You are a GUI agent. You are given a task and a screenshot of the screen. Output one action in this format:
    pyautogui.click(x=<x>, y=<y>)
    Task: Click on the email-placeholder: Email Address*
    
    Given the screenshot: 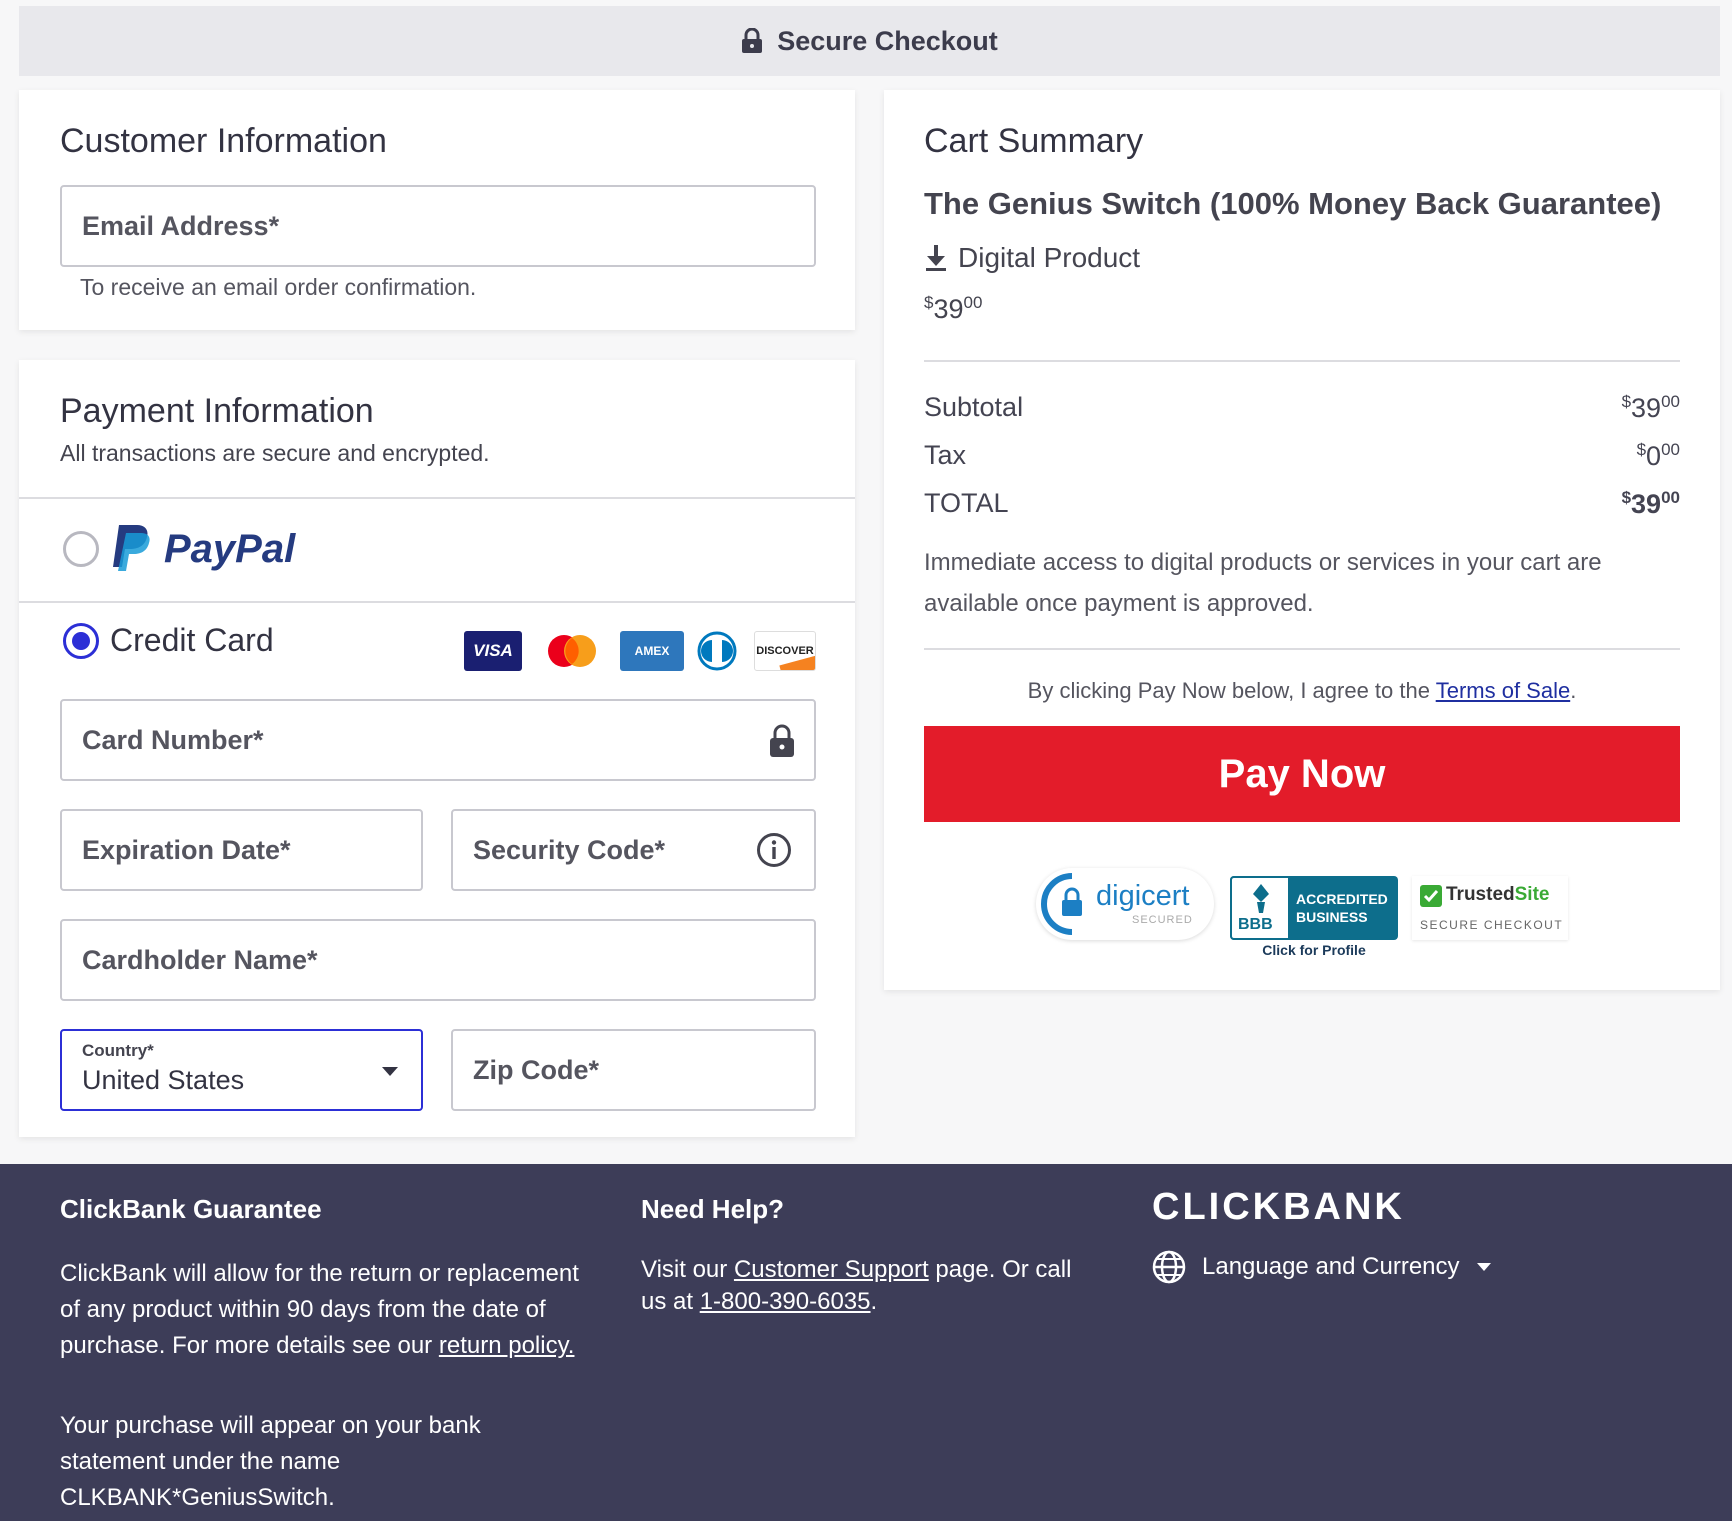 What is the action you would take?
    pyautogui.click(x=181, y=225)
    